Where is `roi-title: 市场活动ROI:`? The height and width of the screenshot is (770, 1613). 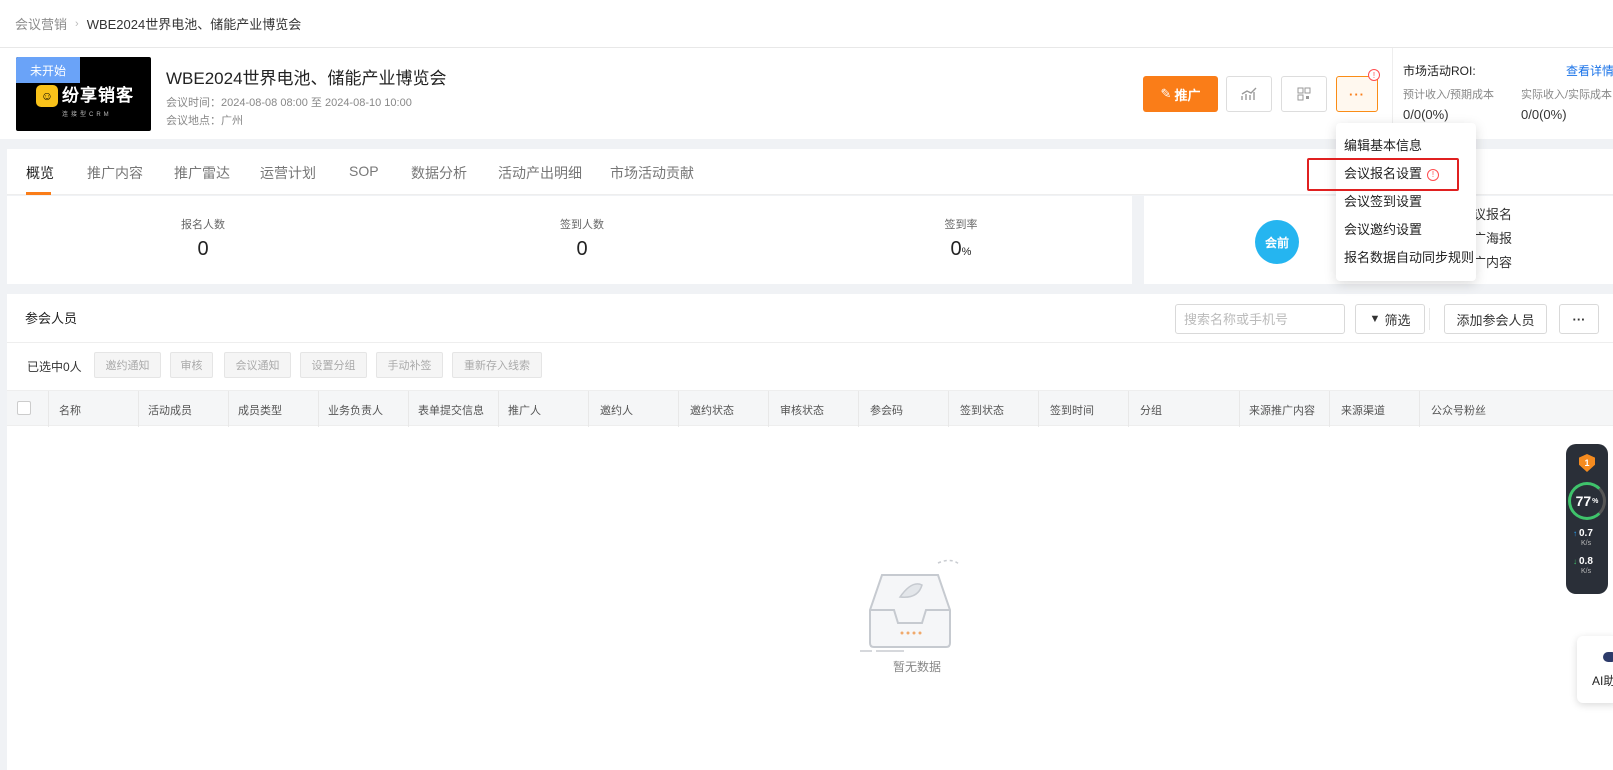
roi-title: 市场活动ROI: is located at coordinates (1439, 71).